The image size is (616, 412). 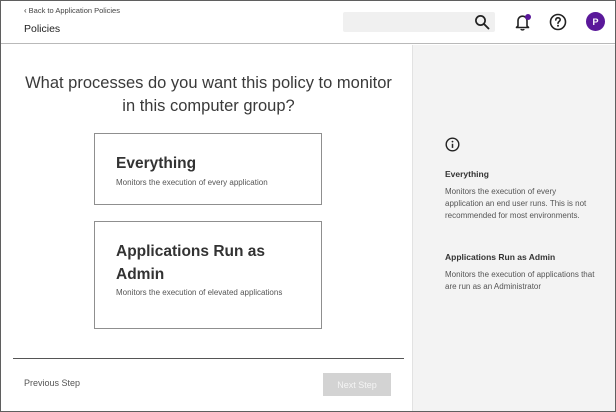 What do you see at coordinates (208, 358) in the screenshot?
I see `footer-divider` at bounding box center [208, 358].